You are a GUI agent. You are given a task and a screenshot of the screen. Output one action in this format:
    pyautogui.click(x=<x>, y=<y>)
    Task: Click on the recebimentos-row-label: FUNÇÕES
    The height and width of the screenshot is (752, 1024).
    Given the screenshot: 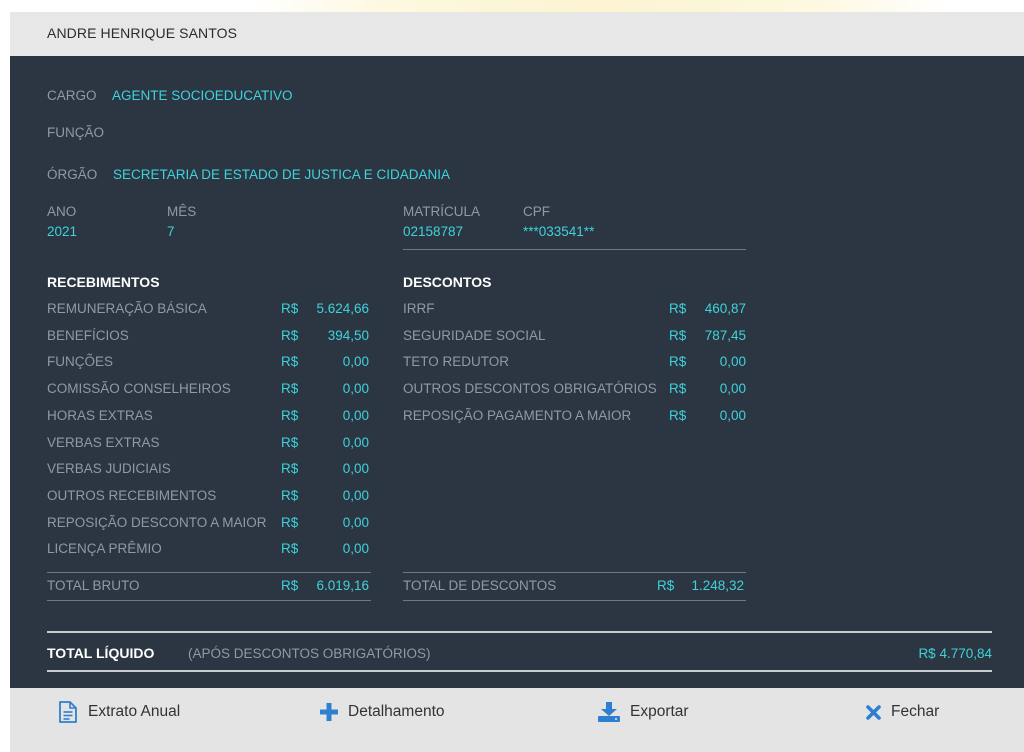 What is the action you would take?
    pyautogui.click(x=80, y=362)
    